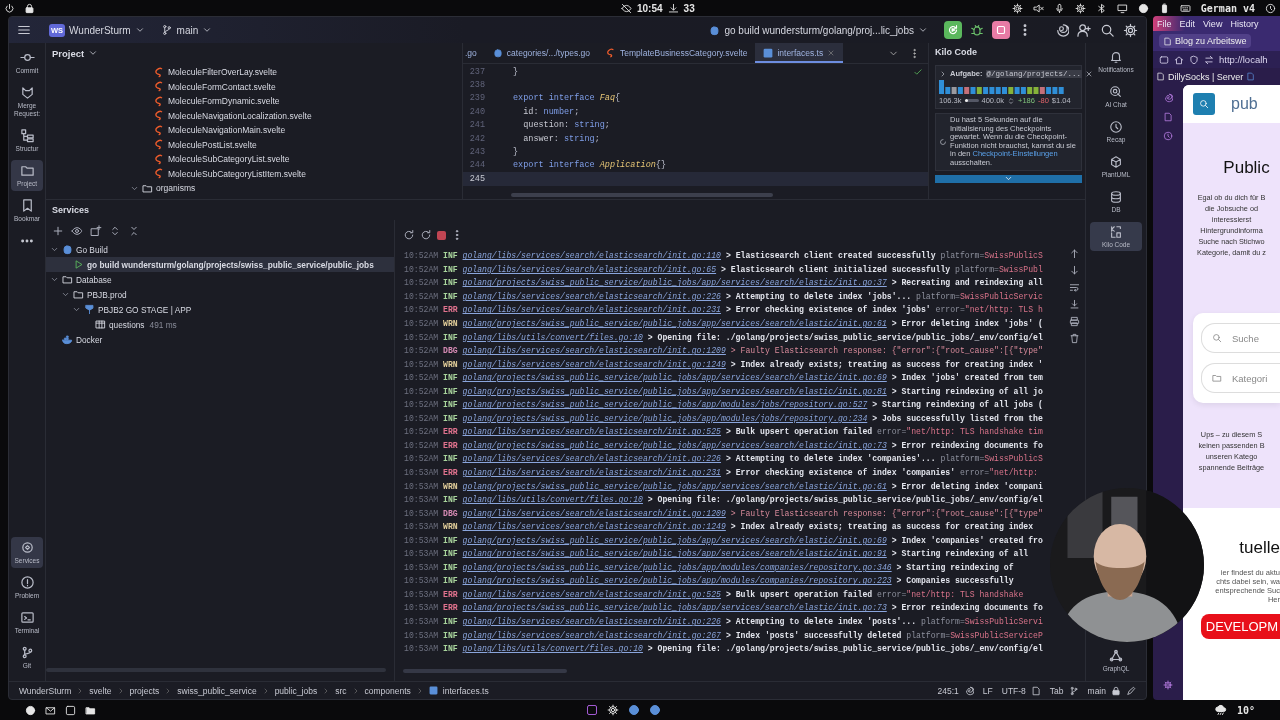 The height and width of the screenshot is (720, 1280). What do you see at coordinates (387, 690) in the screenshot?
I see `breadcrumb: components` at bounding box center [387, 690].